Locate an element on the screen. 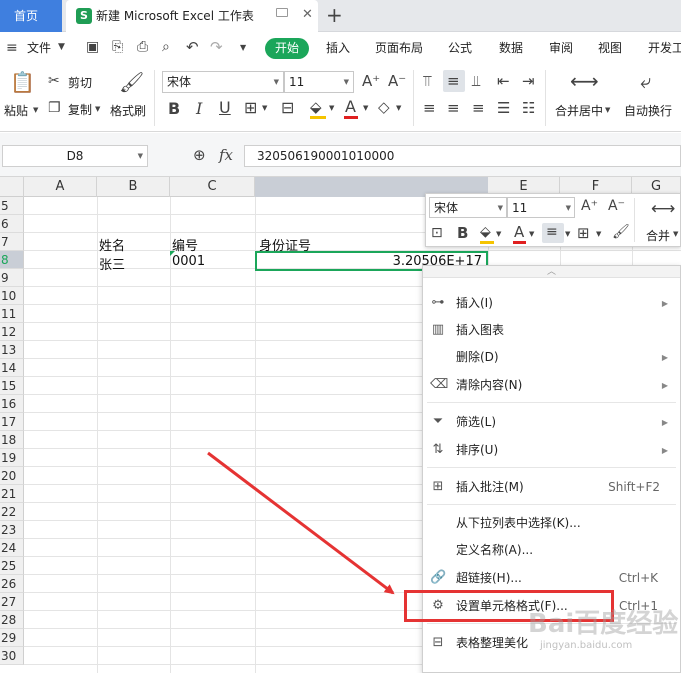 This screenshot has height=673, width=681. red-arrow-annotation is located at coordinates (301, 523).